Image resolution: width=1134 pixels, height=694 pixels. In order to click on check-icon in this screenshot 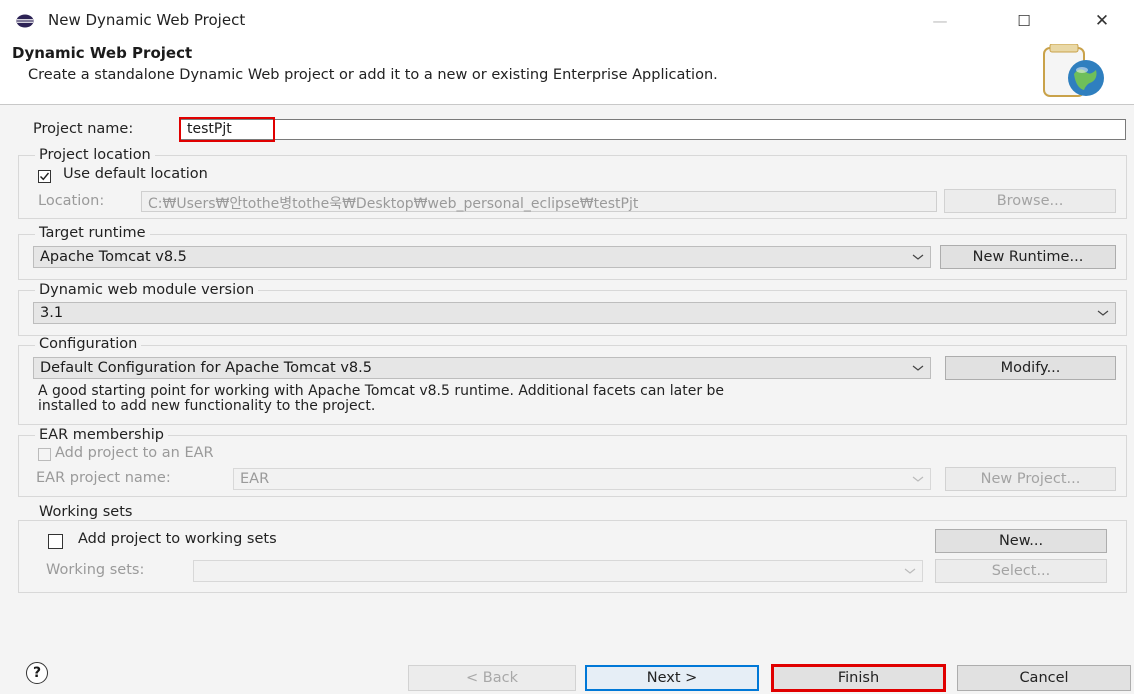, I will do `click(45, 176)`.